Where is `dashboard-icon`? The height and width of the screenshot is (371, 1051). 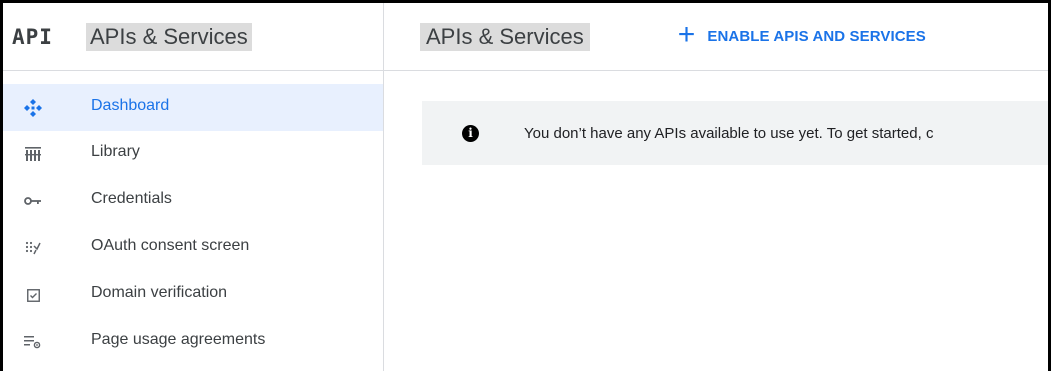
dashboard-icon is located at coordinates (33, 108).